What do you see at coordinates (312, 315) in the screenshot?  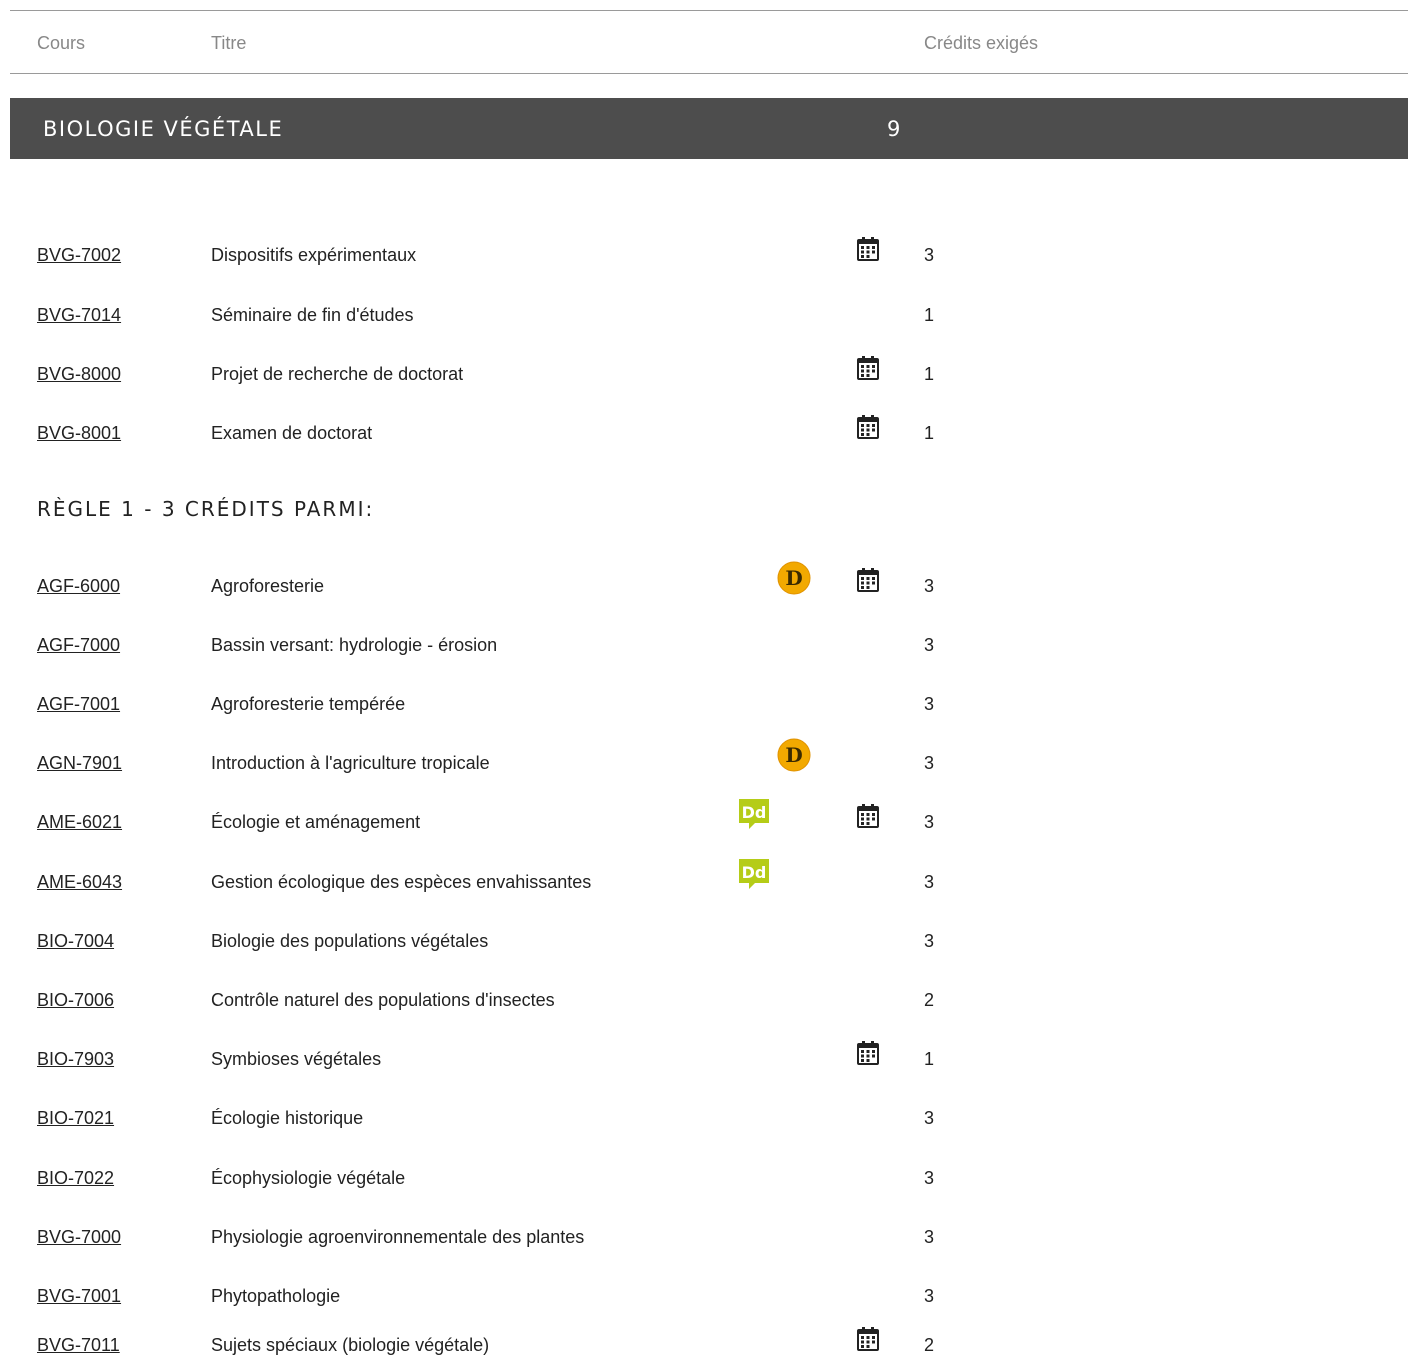 I see `course-title: Séminaire de fin d'études` at bounding box center [312, 315].